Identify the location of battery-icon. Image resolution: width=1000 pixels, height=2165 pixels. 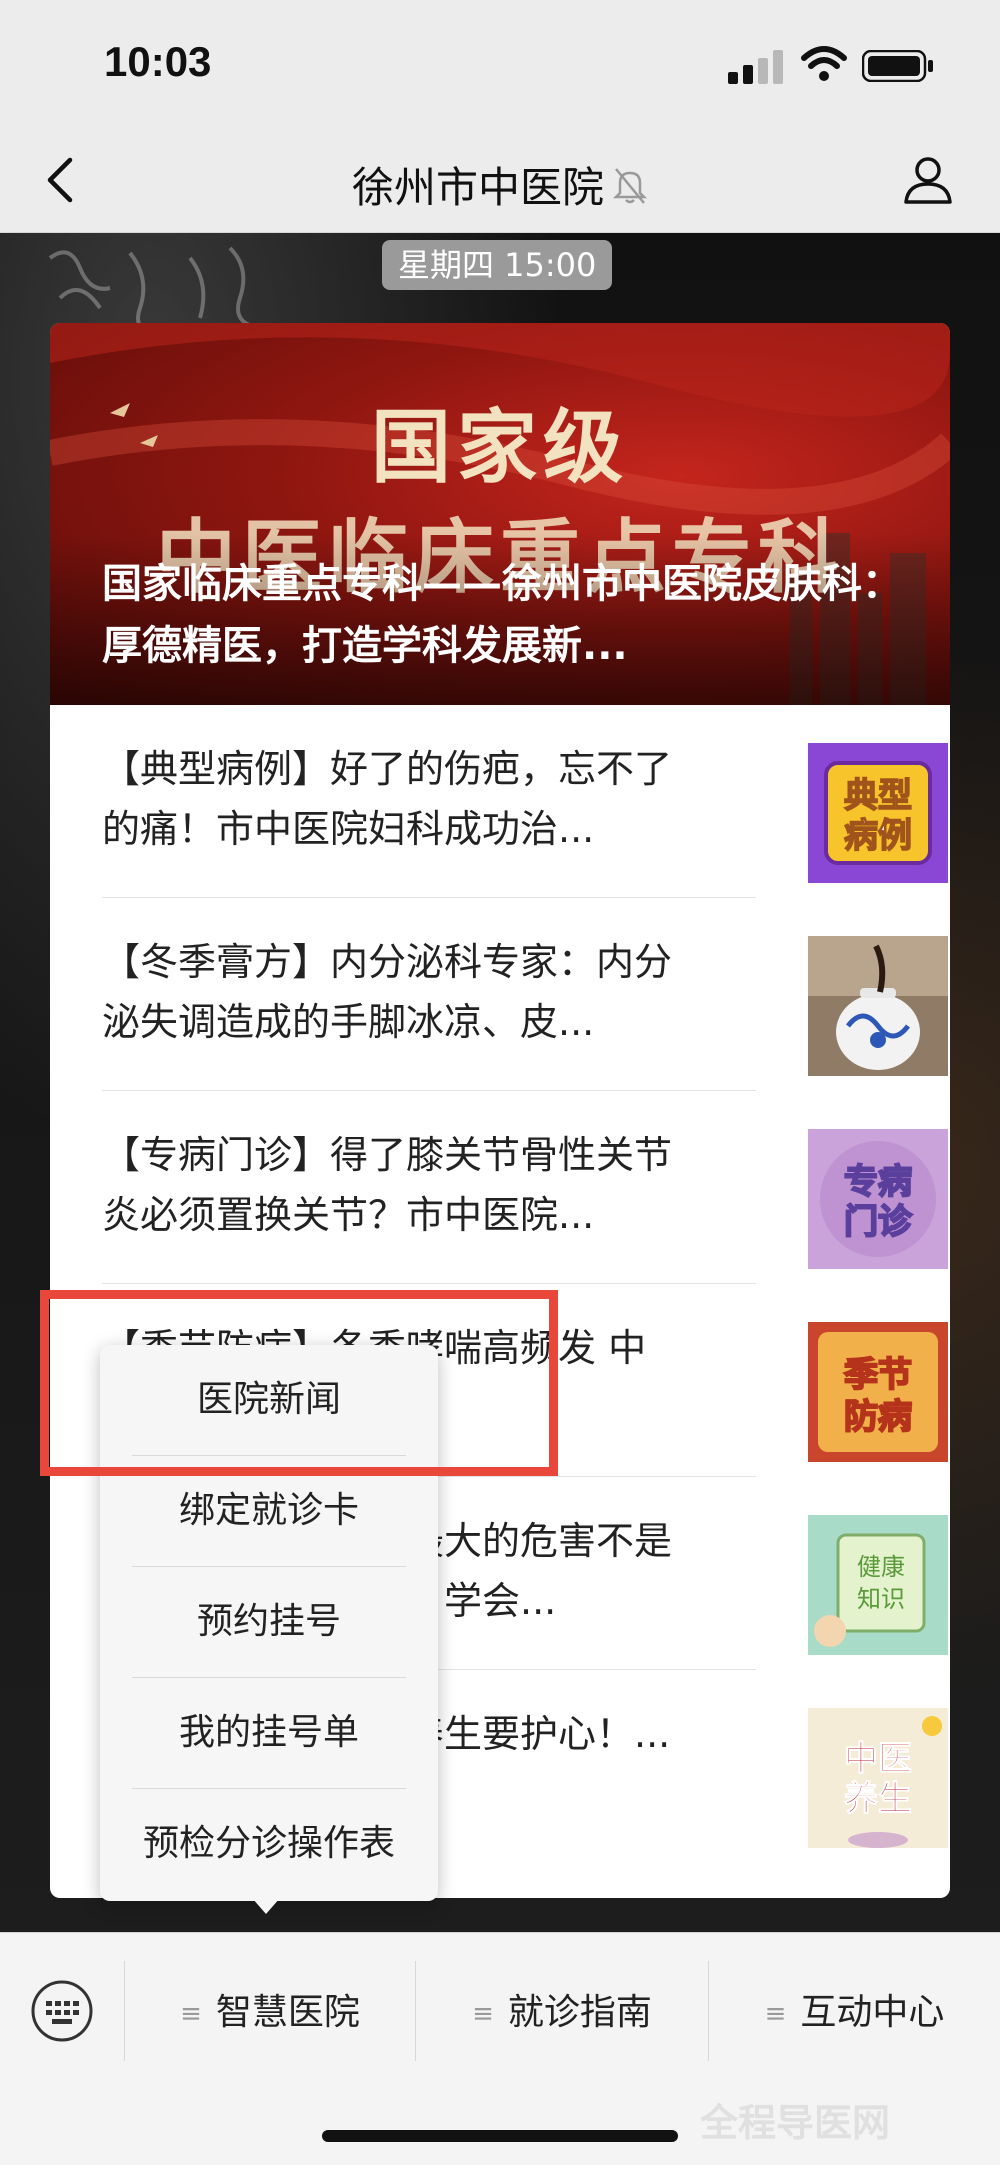
(897, 66).